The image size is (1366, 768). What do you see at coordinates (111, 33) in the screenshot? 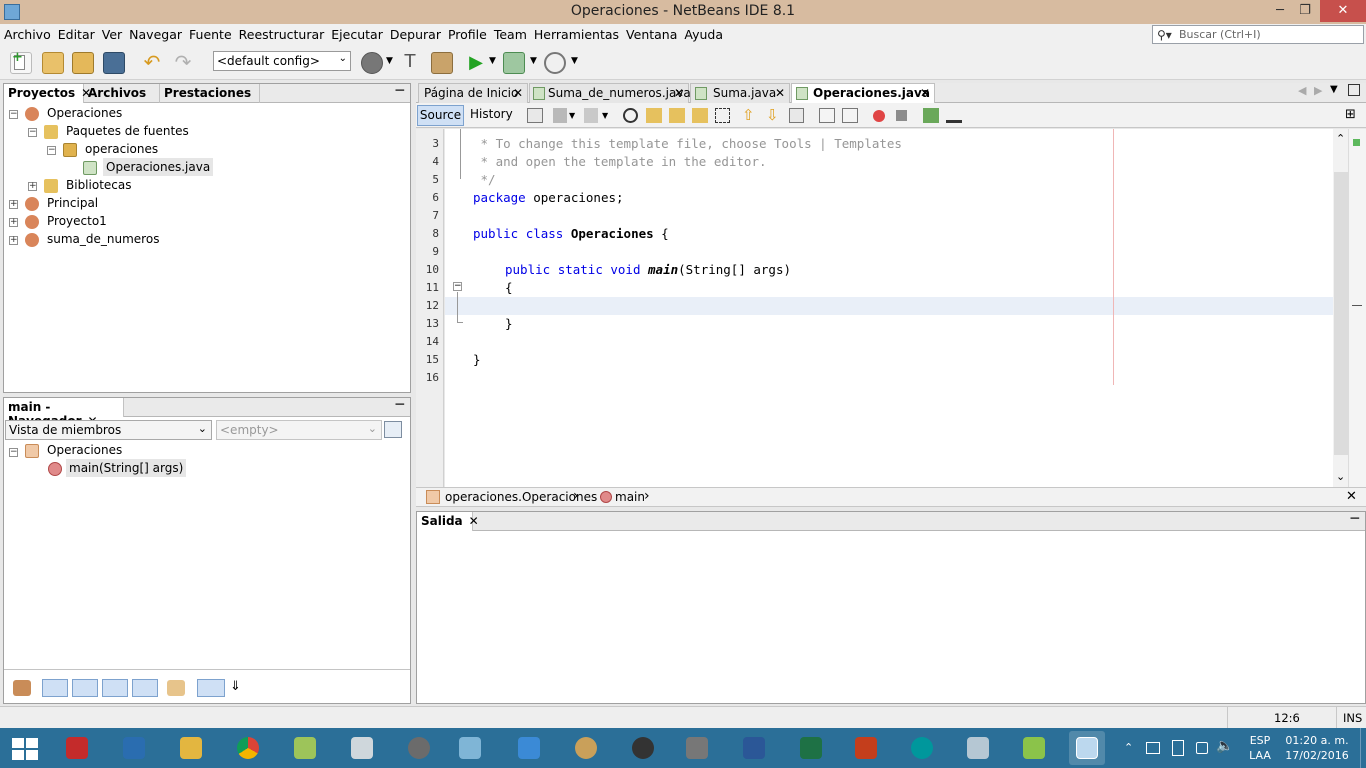
I see `menu-ver: Ver` at bounding box center [111, 33].